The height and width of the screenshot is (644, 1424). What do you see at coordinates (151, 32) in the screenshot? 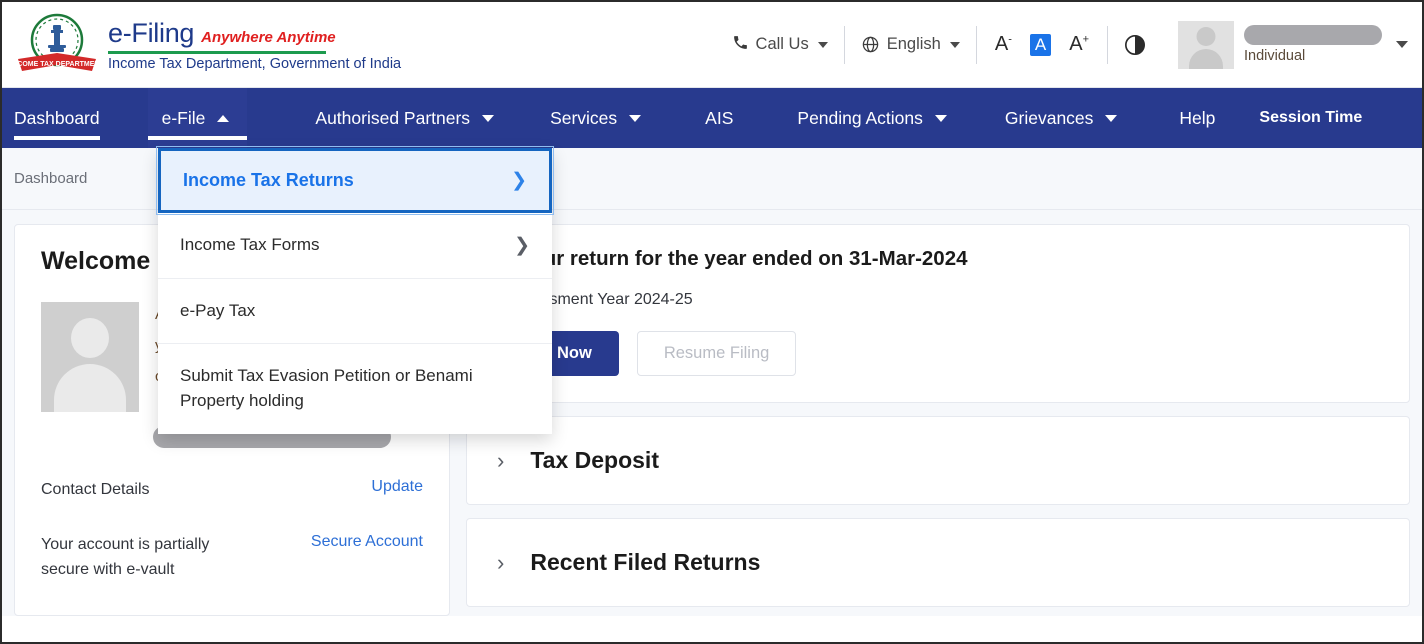
I see `brand-title: e-Filing` at bounding box center [151, 32].